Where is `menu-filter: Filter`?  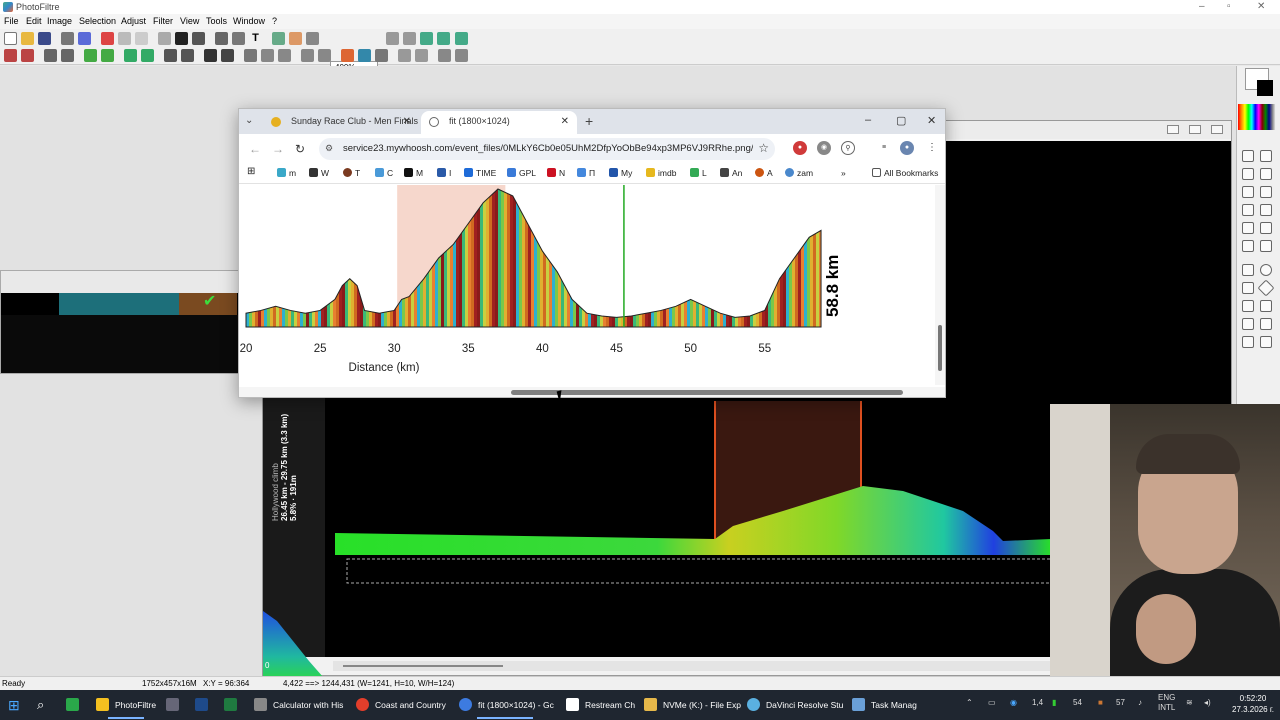
menu-filter: Filter is located at coordinates (163, 21).